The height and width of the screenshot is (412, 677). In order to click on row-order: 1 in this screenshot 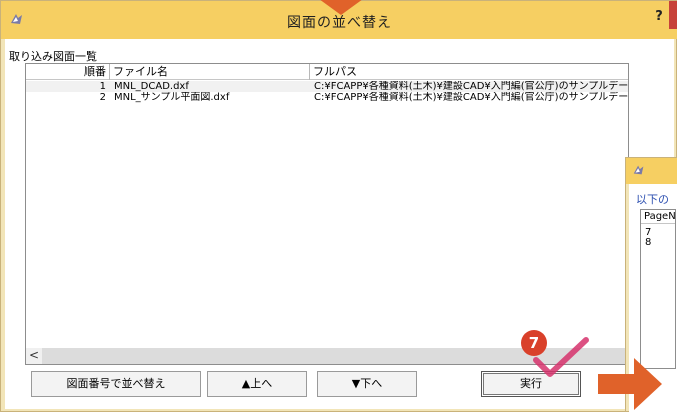, I will do `click(102, 86)`.